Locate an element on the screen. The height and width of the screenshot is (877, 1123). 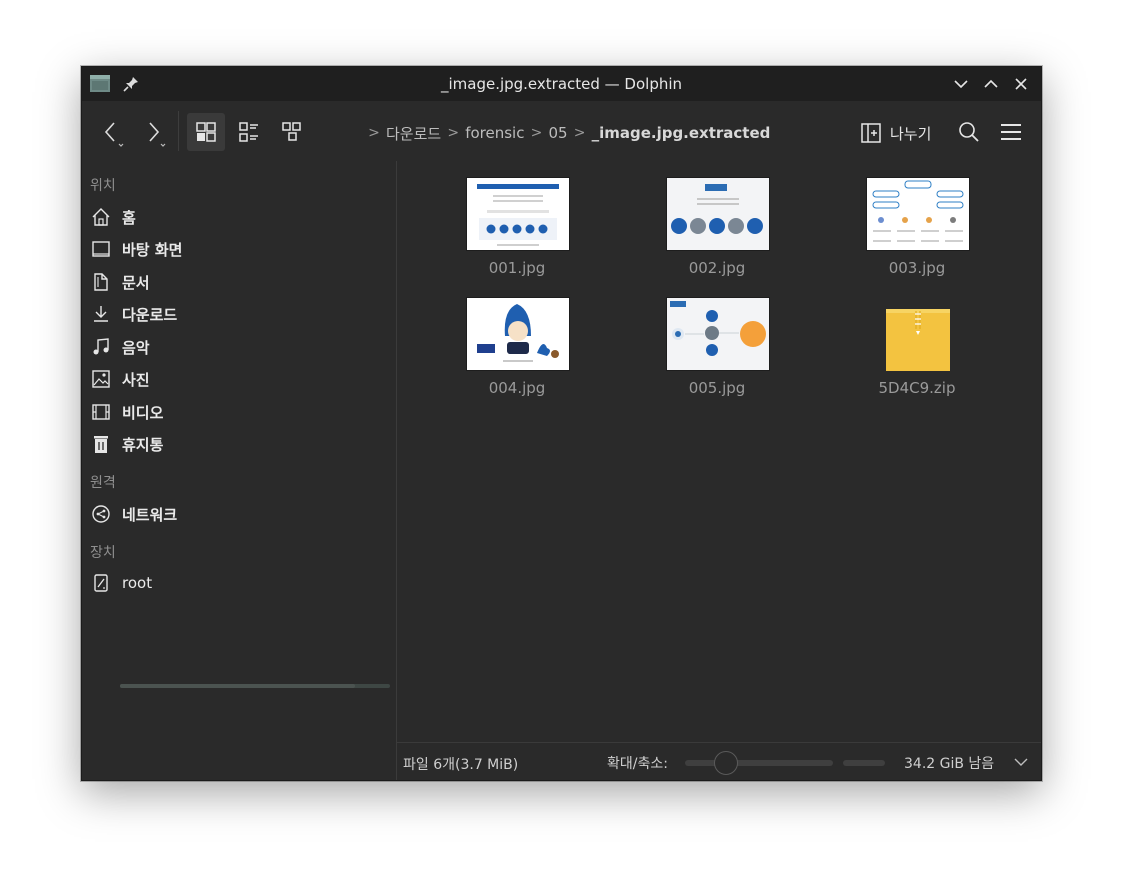
sidebar-item-documents: 문서 is located at coordinates (240, 282).